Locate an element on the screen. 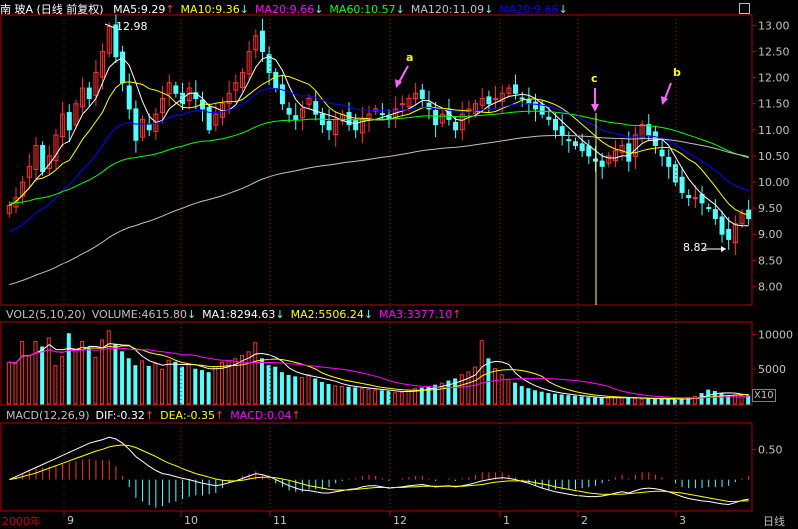 Image resolution: width=798 pixels, height=529 pixels. arrow-c-head is located at coordinates (595, 108).